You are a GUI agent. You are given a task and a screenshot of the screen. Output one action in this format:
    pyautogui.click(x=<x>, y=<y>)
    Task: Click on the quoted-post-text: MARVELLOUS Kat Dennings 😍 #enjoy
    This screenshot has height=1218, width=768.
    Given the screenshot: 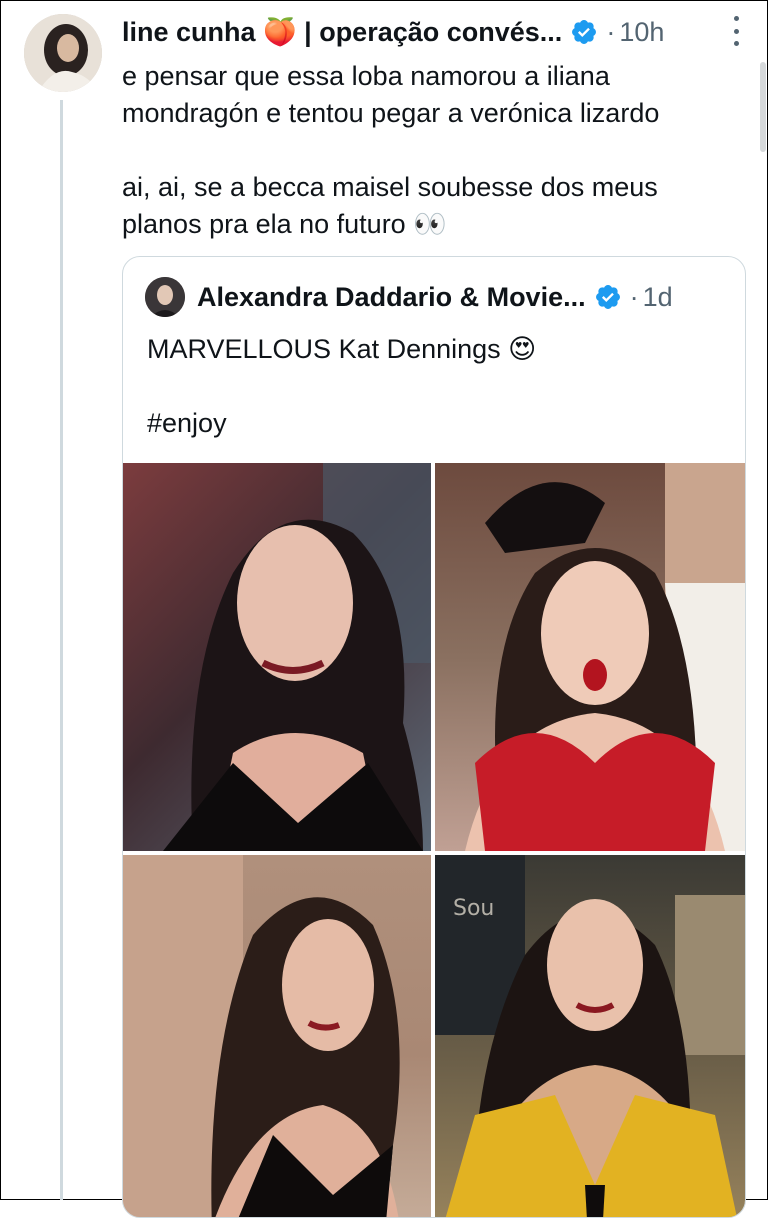 What is the action you would take?
    pyautogui.click(x=437, y=386)
    